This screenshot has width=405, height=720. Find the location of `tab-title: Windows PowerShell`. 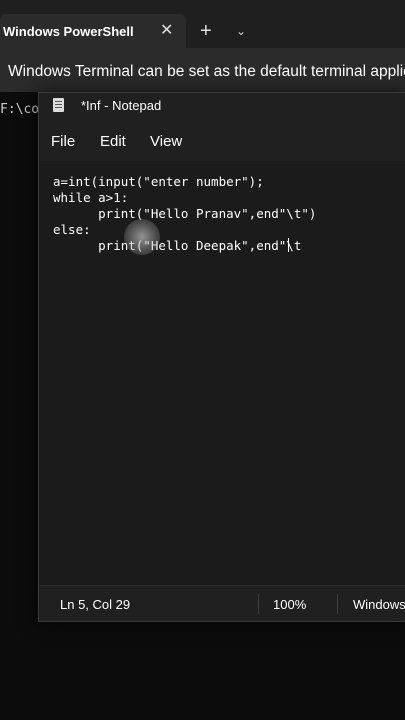

tab-title: Windows PowerShell is located at coordinates (68, 31).